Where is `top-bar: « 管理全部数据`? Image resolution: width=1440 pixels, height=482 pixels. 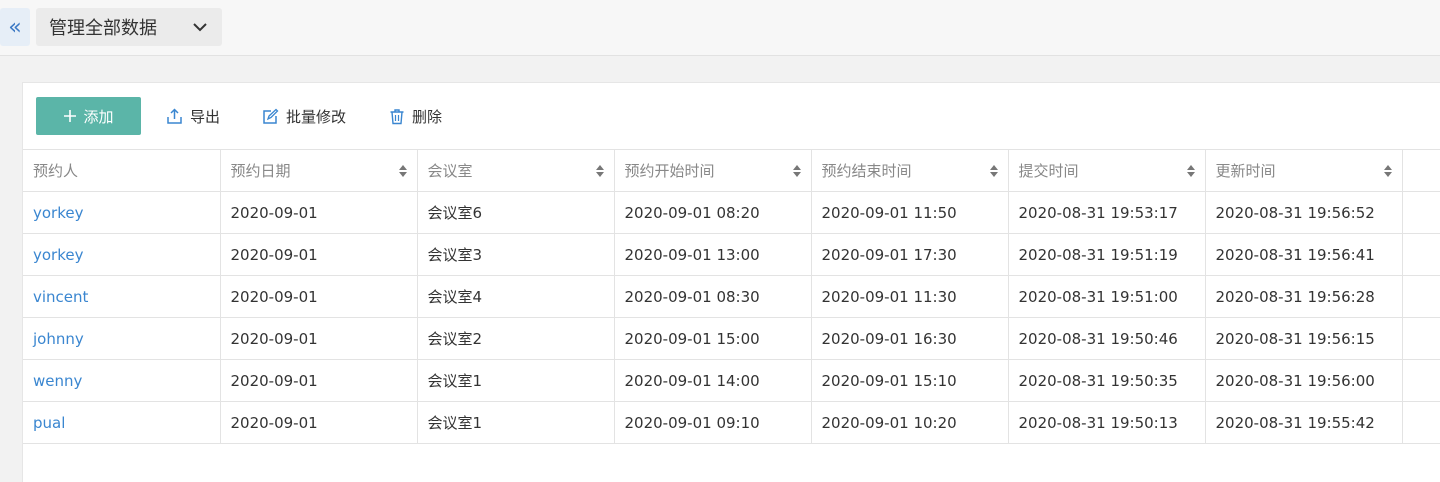
top-bar: « 管理全部数据 is located at coordinates (720, 28).